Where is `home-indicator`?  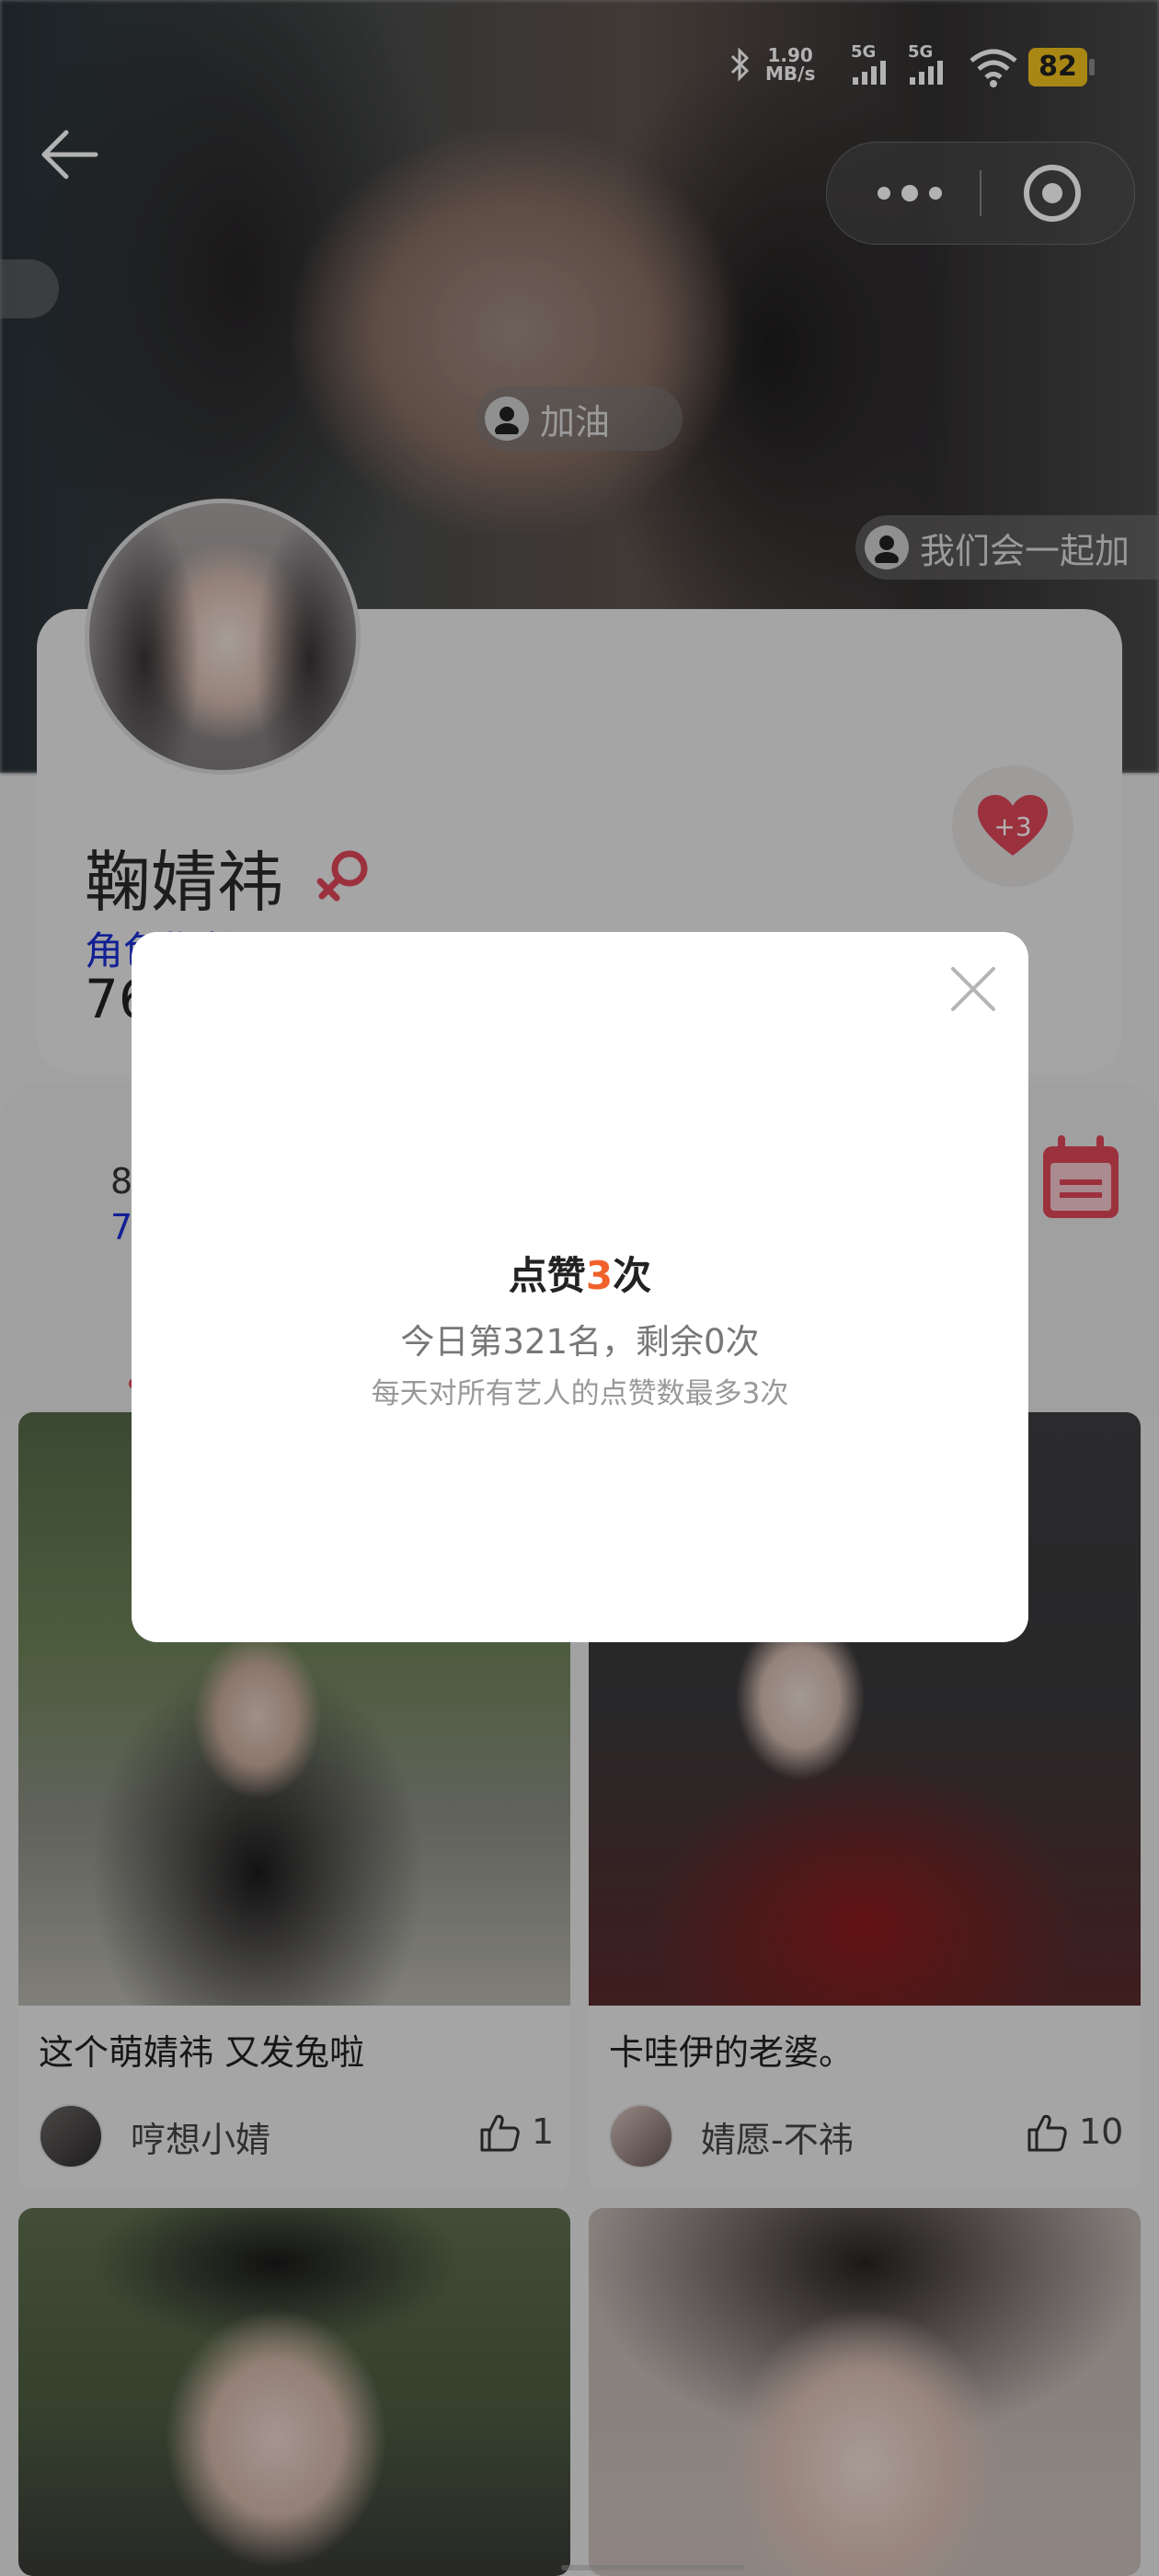 home-indicator is located at coordinates (653, 2567).